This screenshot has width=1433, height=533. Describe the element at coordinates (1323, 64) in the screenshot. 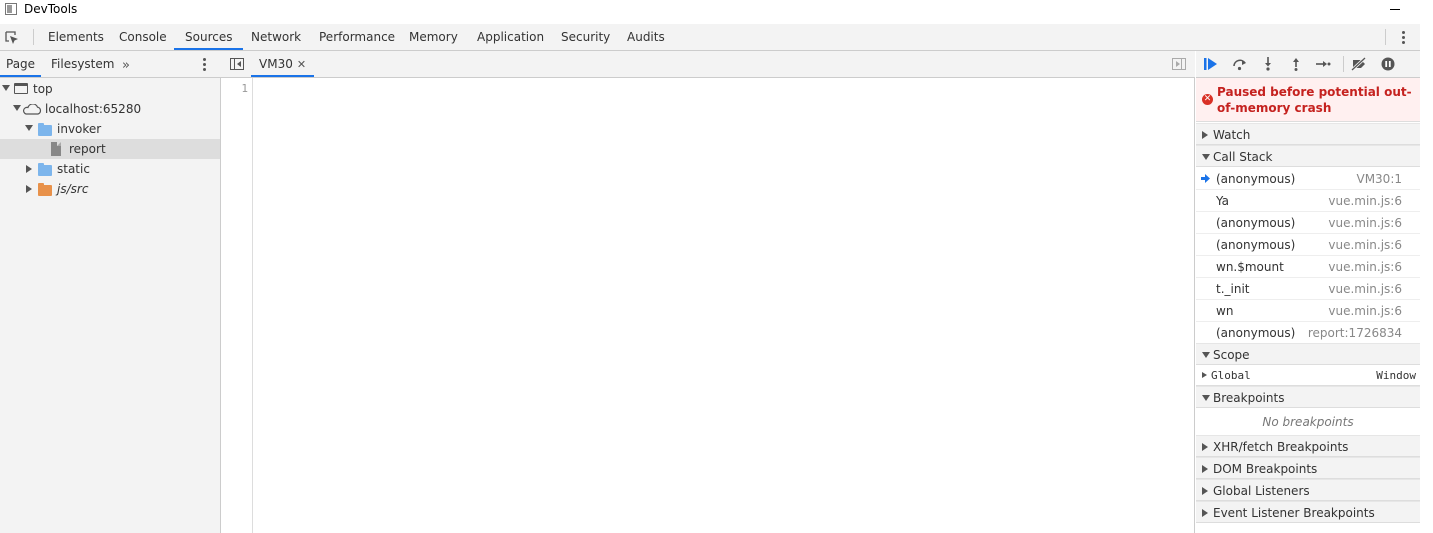

I see `step-icon` at that location.